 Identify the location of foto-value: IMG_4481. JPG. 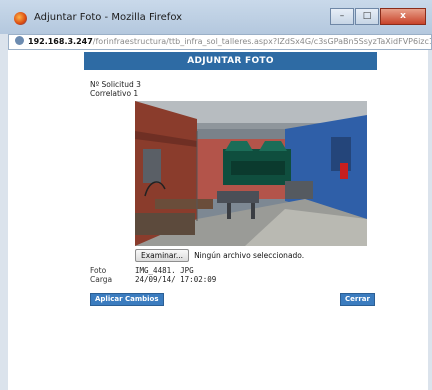
(164, 270).